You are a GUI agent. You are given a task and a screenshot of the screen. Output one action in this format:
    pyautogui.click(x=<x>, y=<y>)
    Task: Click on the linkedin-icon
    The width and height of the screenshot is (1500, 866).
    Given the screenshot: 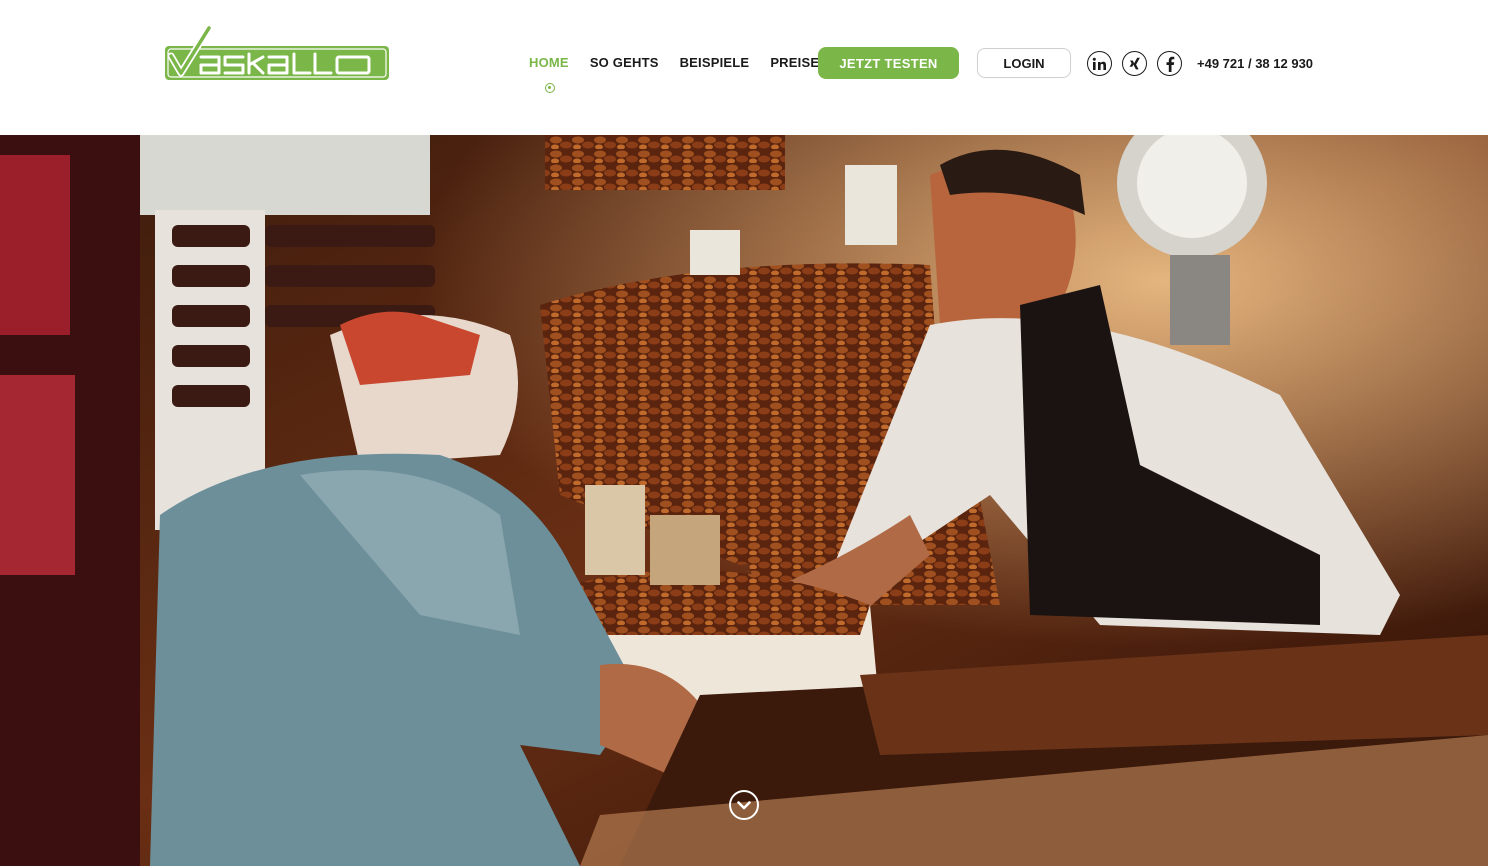 What is the action you would take?
    pyautogui.click(x=1099, y=63)
    